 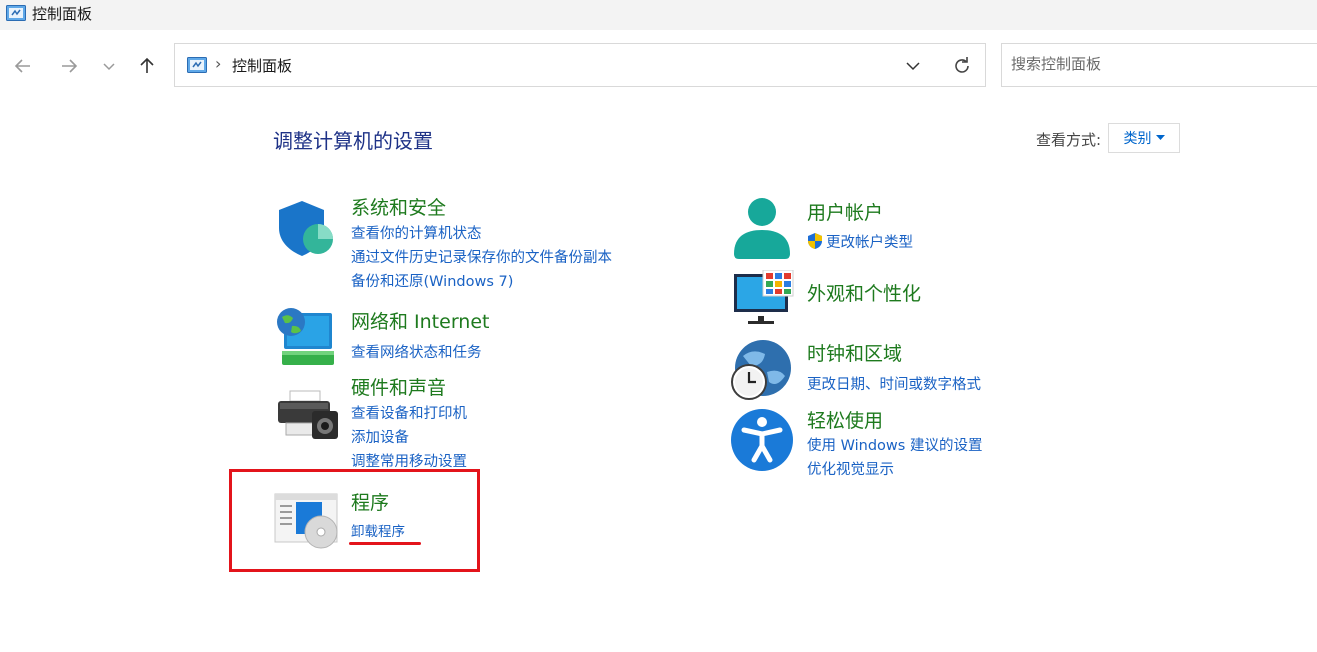 I want to click on search-input, so click(x=1161, y=64).